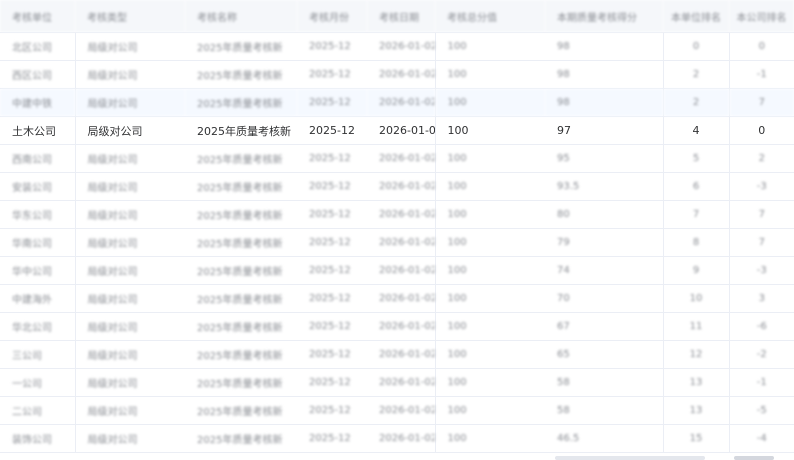  What do you see at coordinates (37, 326) in the screenshot?
I see `cell-unit: 华北公司` at bounding box center [37, 326].